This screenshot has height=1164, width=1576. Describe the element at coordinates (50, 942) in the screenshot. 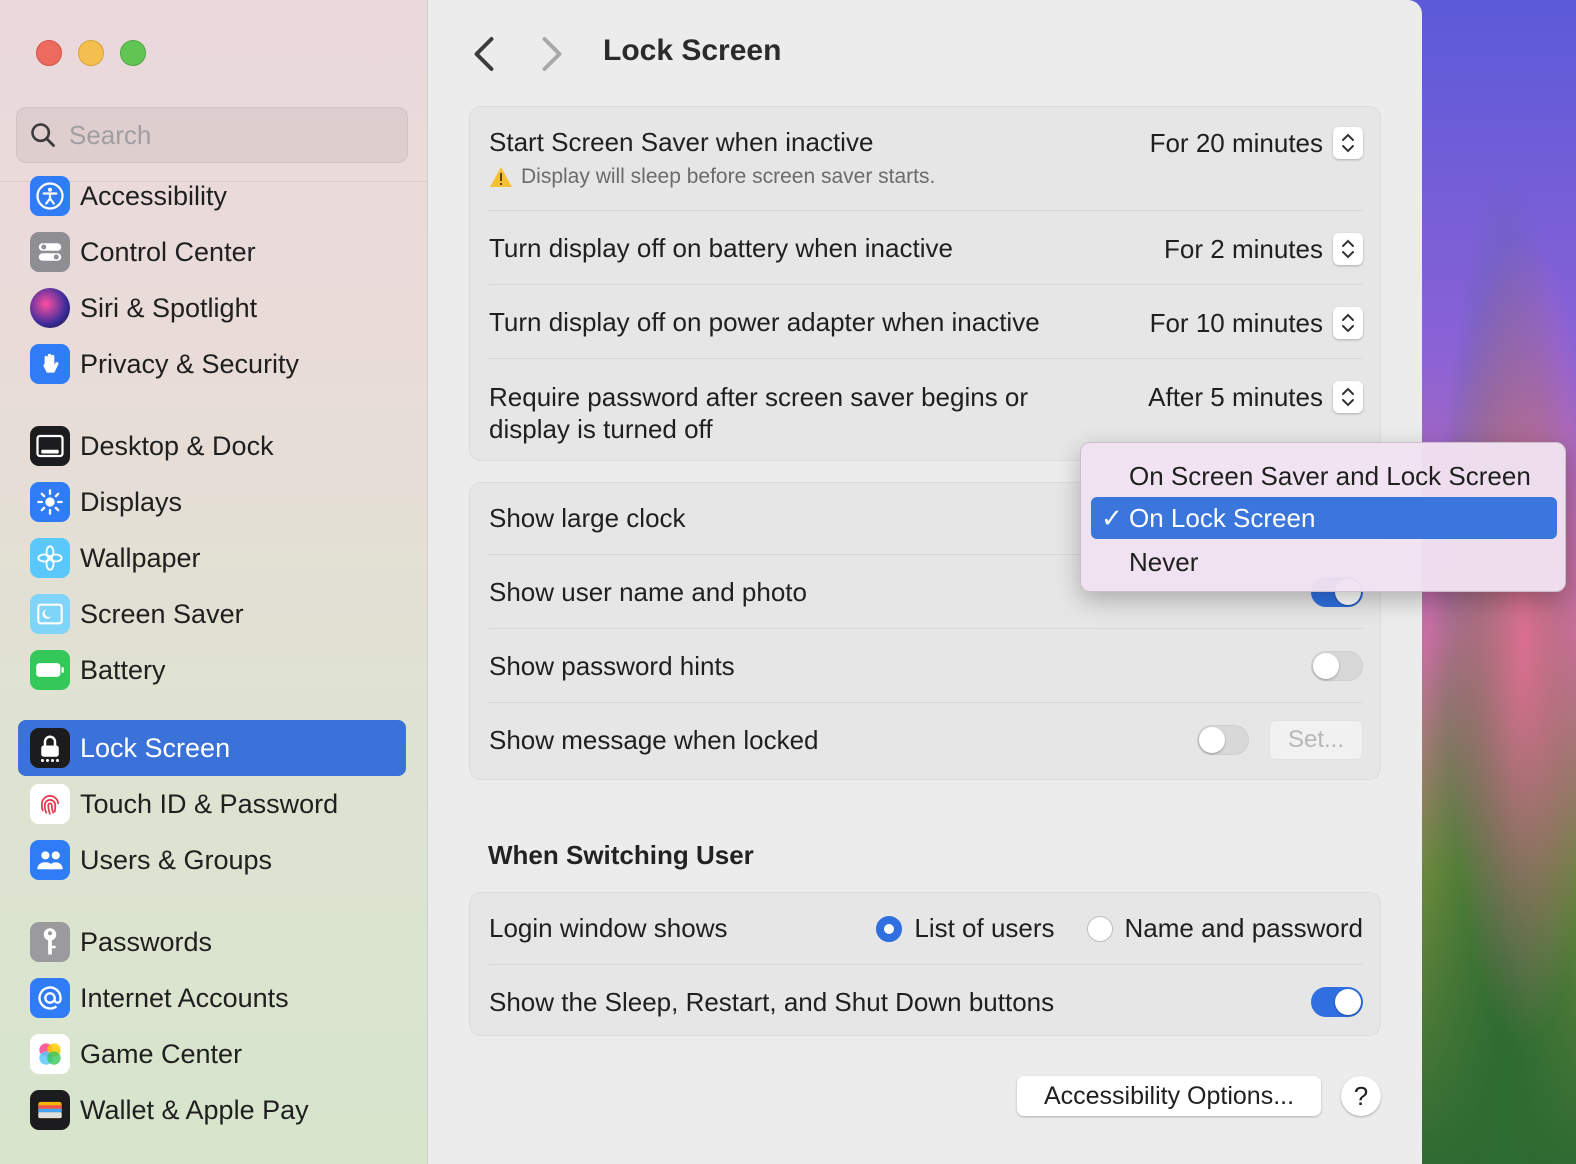

I see `key-icon` at that location.